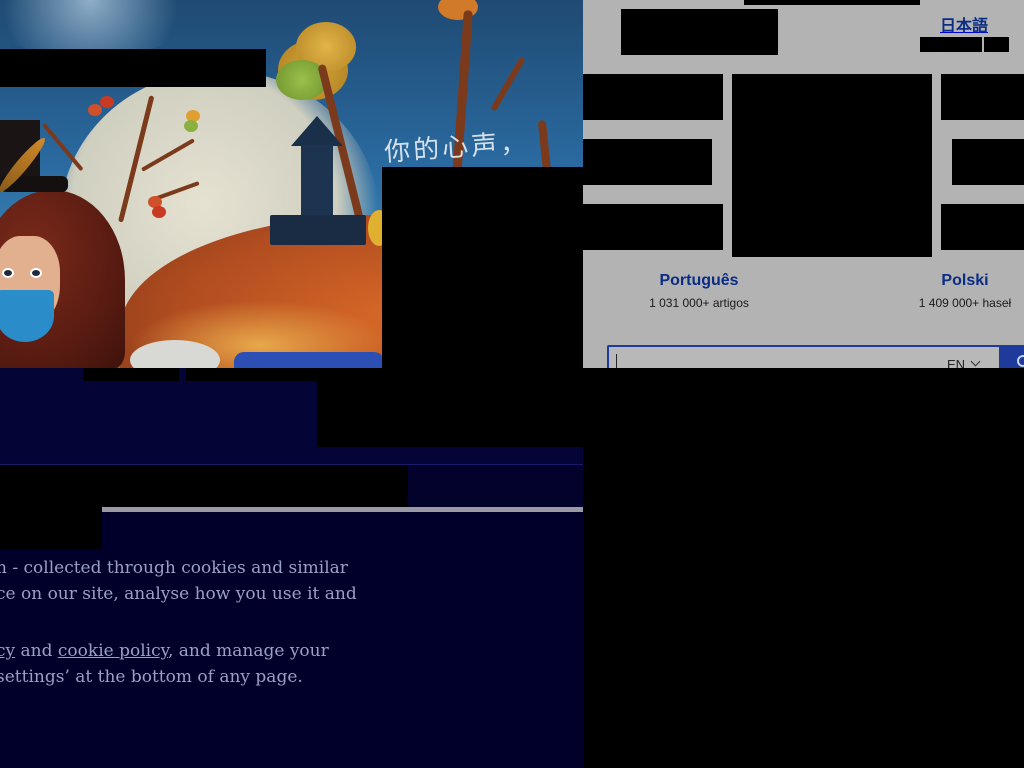  I want to click on progress-bar, so click(342, 509).